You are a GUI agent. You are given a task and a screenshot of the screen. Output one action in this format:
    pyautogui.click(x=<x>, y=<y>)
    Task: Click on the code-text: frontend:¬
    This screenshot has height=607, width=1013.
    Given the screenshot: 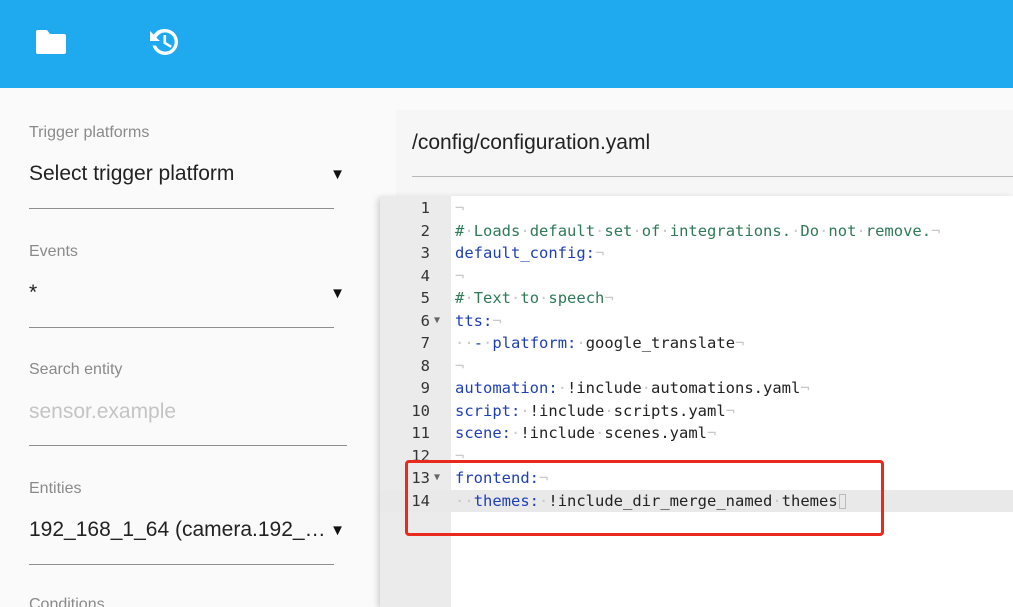 What is the action you would take?
    pyautogui.click(x=502, y=478)
    